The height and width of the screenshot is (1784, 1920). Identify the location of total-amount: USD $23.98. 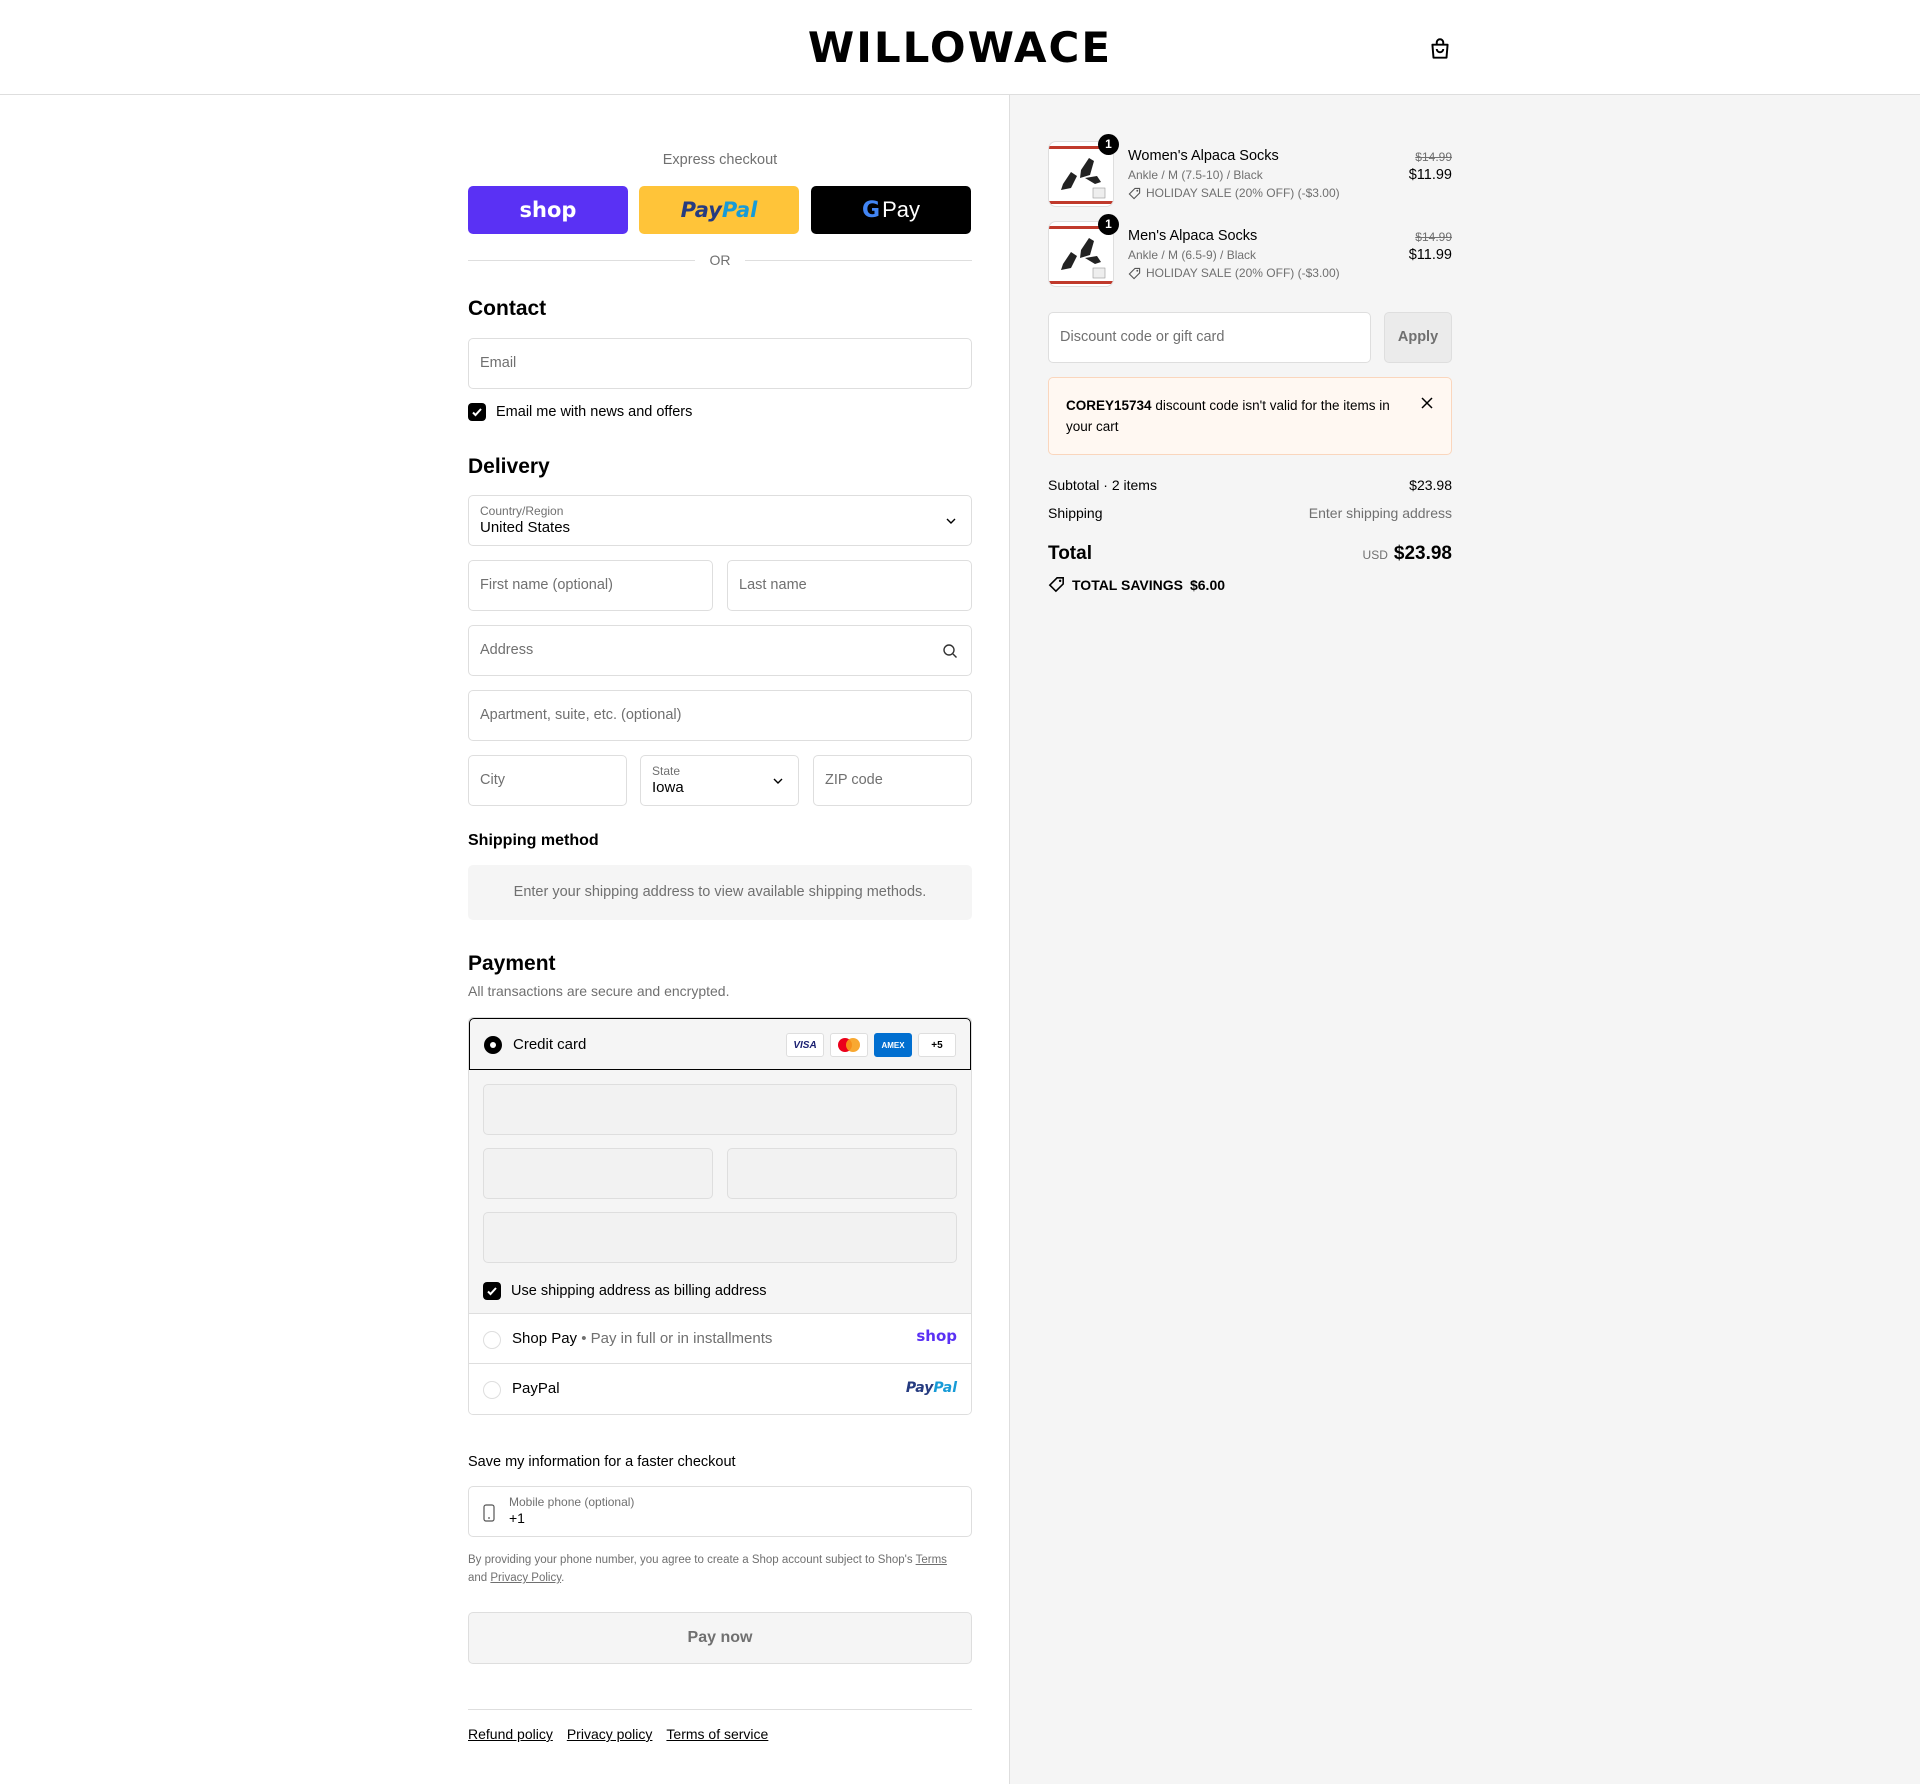
(1407, 554).